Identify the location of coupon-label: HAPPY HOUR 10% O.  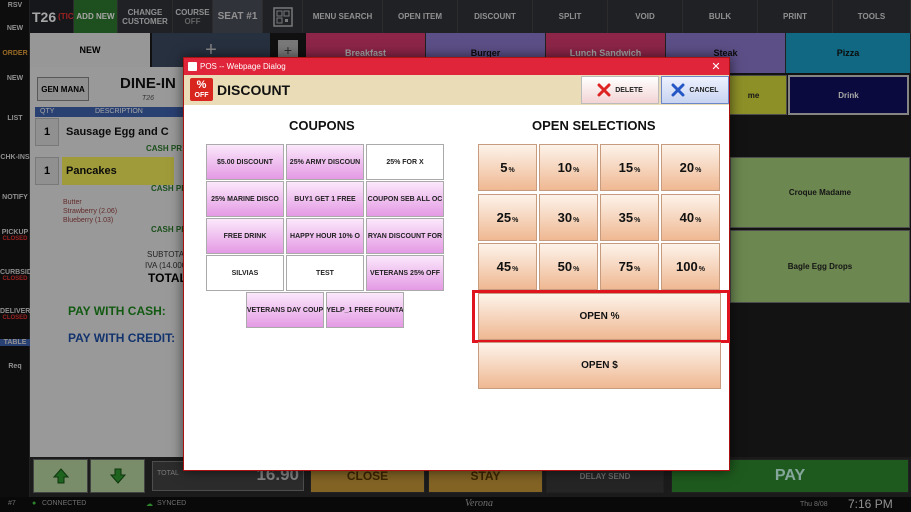
(325, 236).